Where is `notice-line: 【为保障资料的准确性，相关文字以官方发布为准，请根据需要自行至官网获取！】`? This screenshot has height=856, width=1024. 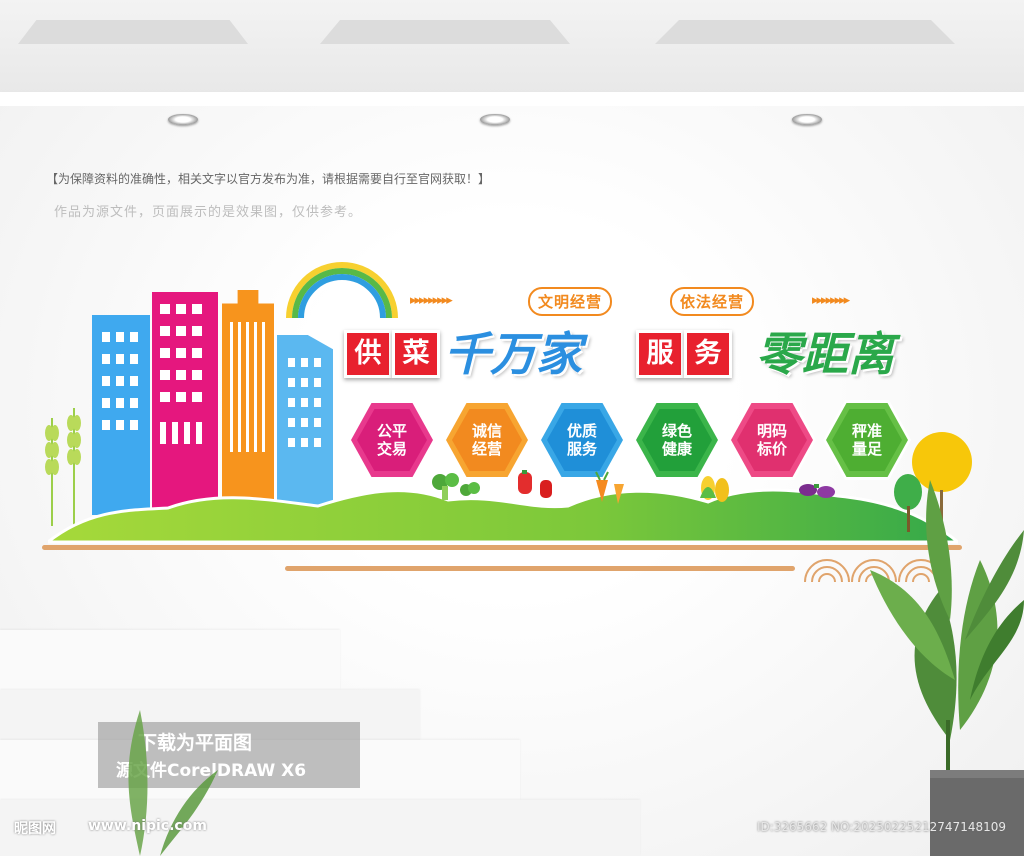 notice-line: 【为保障资料的准确性，相关文字以官方发布为准，请根据需要自行至官网获取！】 is located at coordinates (268, 179).